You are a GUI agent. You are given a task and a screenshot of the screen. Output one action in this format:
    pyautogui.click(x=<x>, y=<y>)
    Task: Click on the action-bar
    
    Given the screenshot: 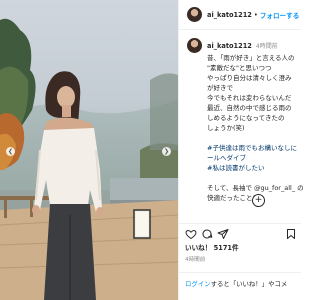 What is the action you would take?
    pyautogui.click(x=240, y=233)
    